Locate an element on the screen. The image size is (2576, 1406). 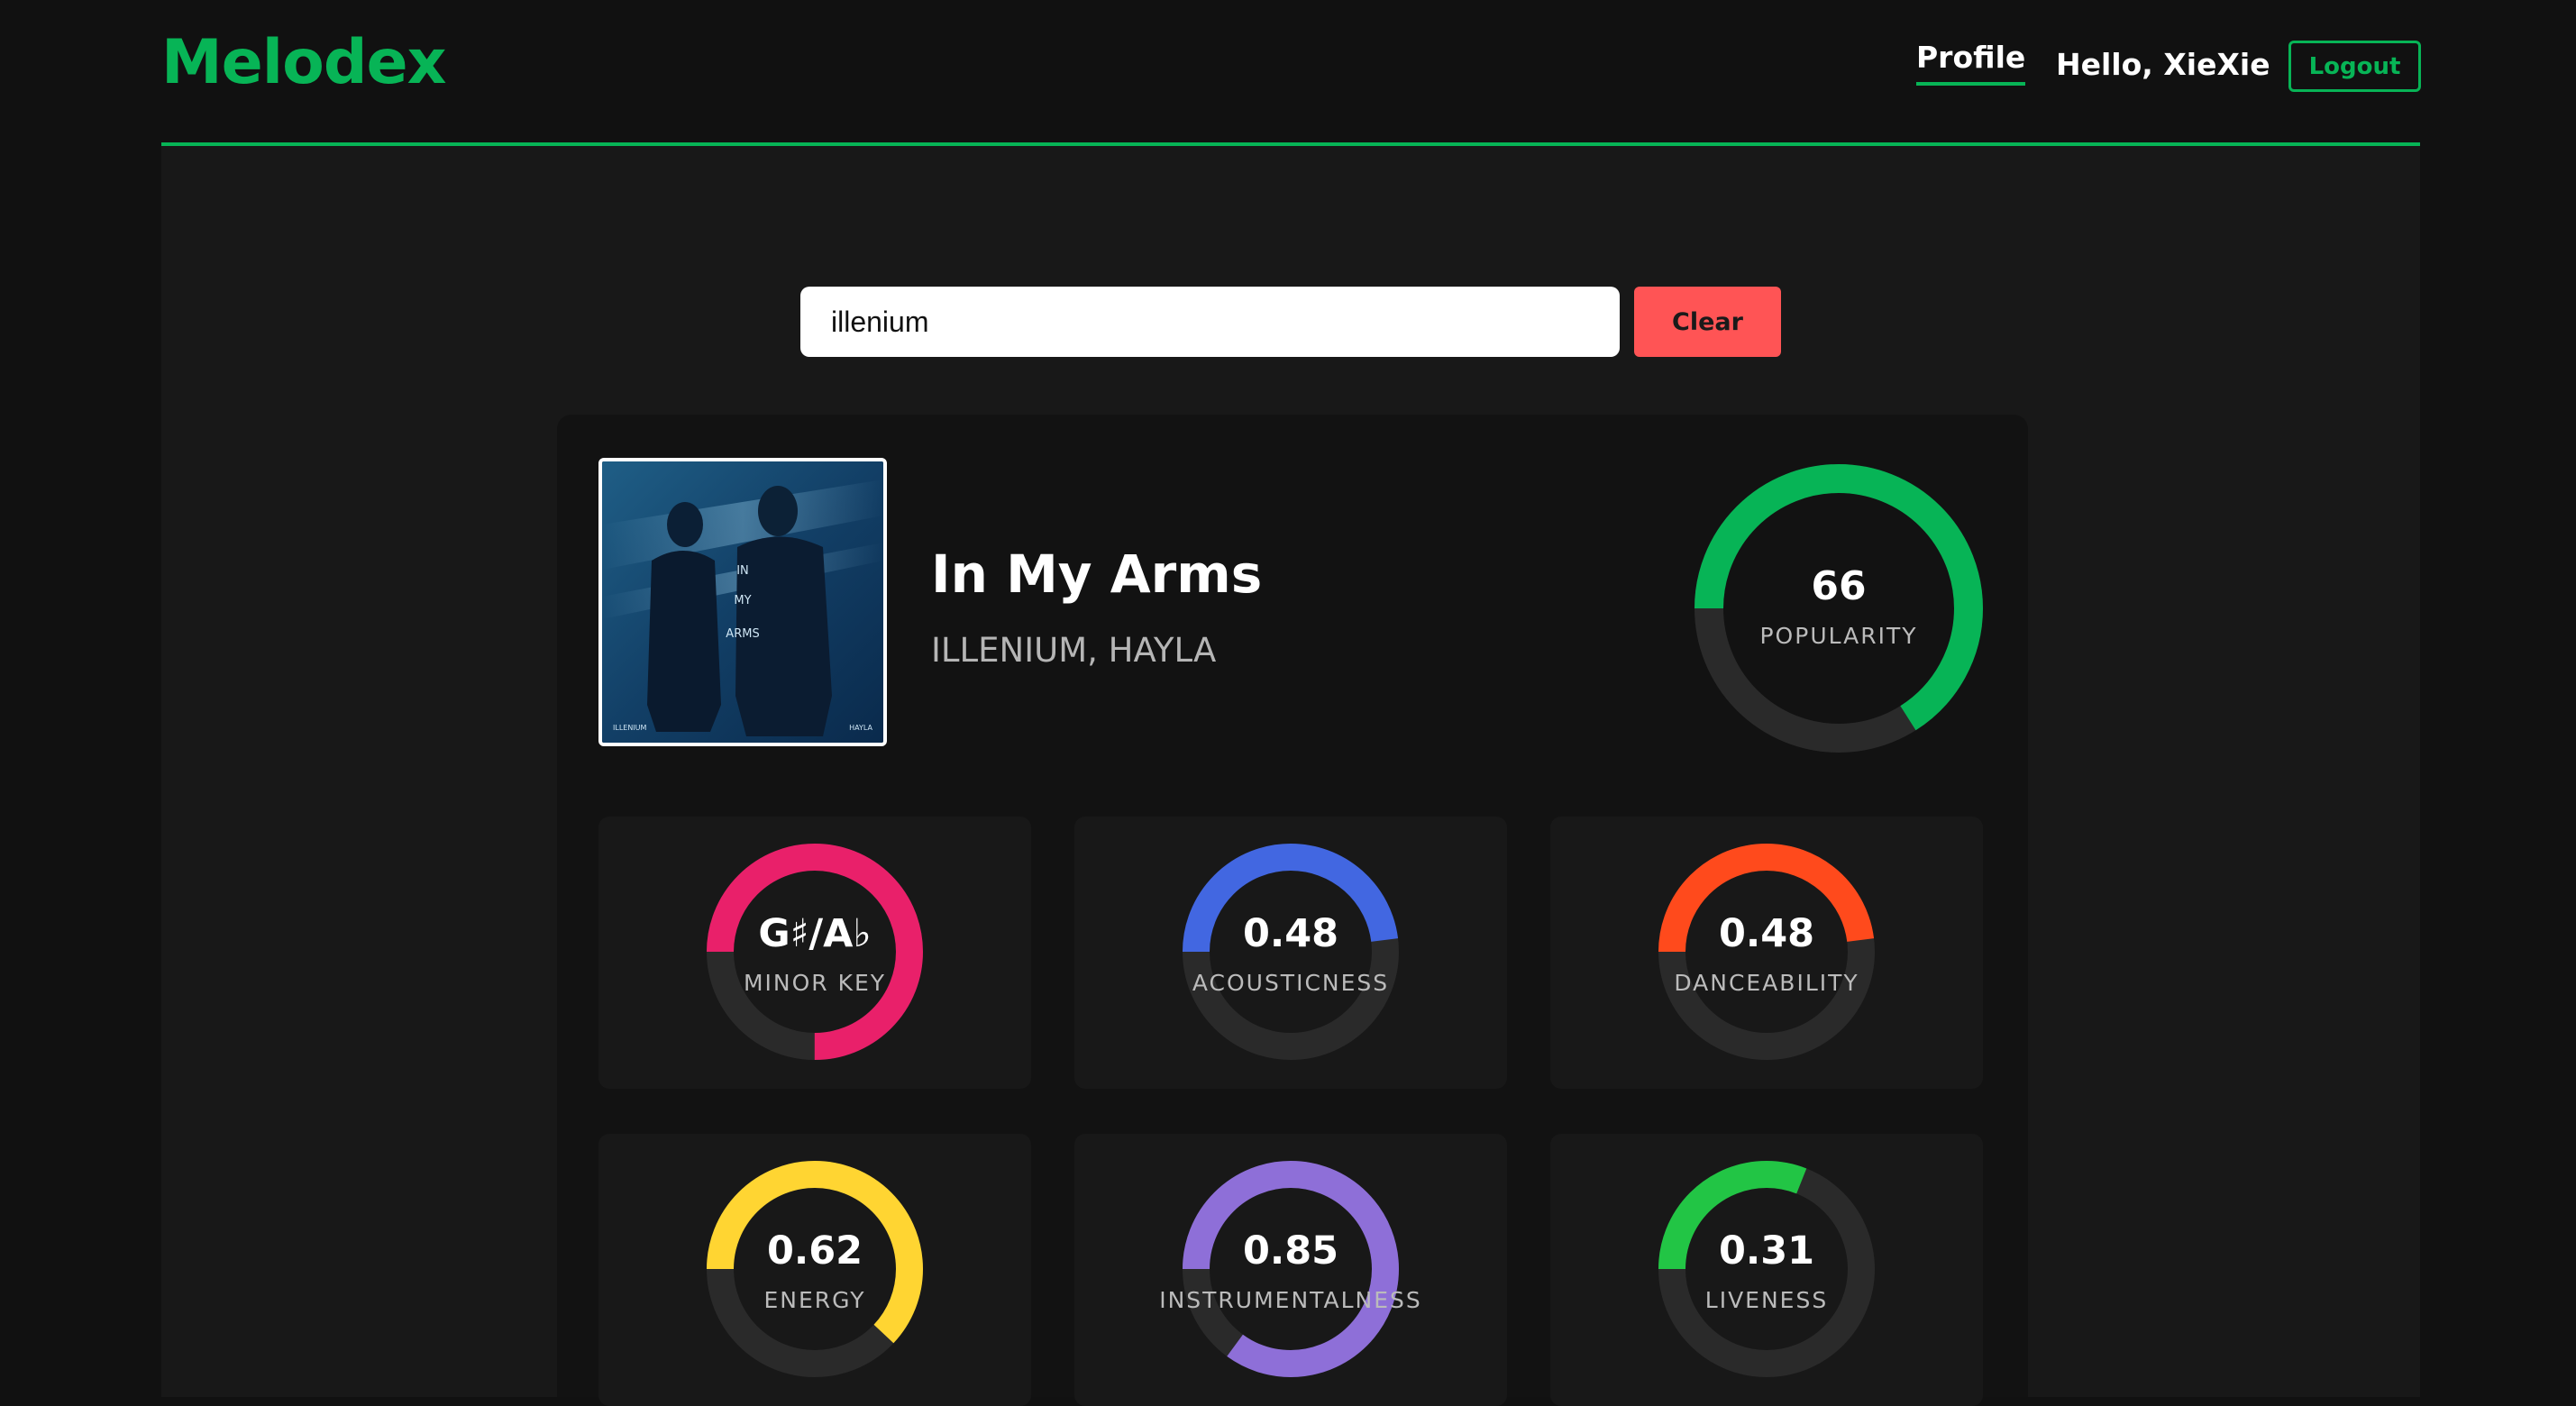
album-cover: IN MY ARMS ILLENIUM HAYLA is located at coordinates (742, 602).